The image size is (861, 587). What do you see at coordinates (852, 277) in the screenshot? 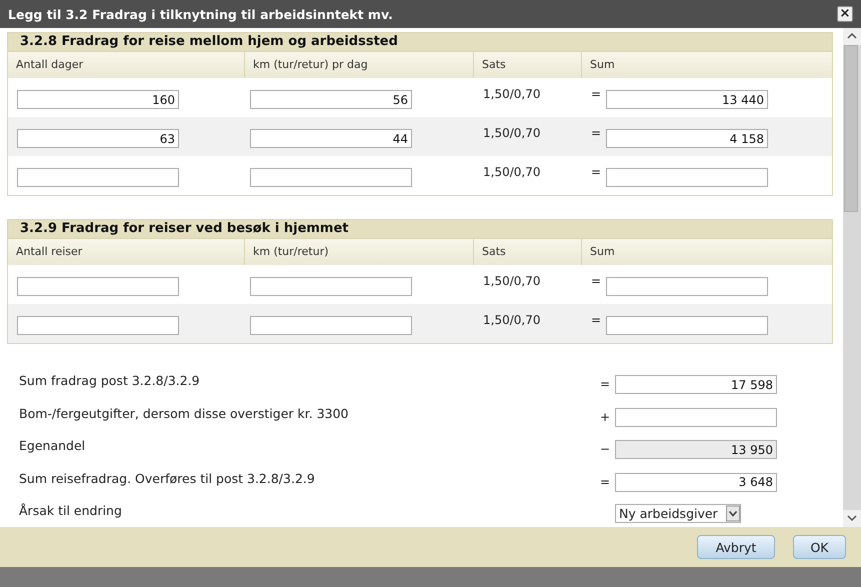
I see `scrollbar` at bounding box center [852, 277].